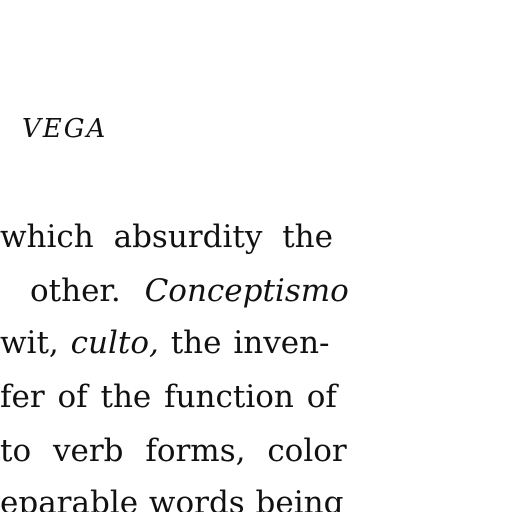 This screenshot has width=512, height=512. What do you see at coordinates (168, 397) in the screenshot?
I see `text-line-4: fer of the function of` at bounding box center [168, 397].